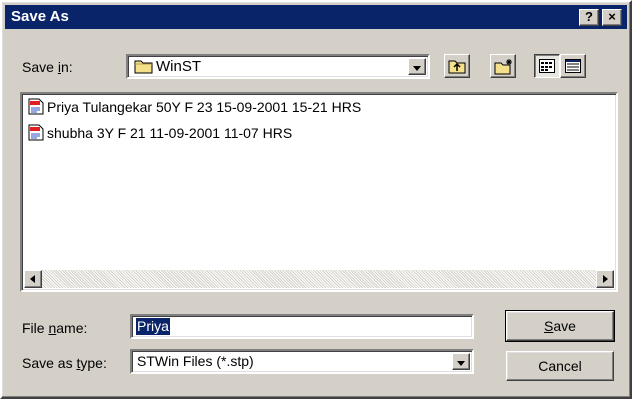 The height and width of the screenshot is (399, 632). What do you see at coordinates (302, 326) in the screenshot?
I see `file-name-input: Priya` at bounding box center [302, 326].